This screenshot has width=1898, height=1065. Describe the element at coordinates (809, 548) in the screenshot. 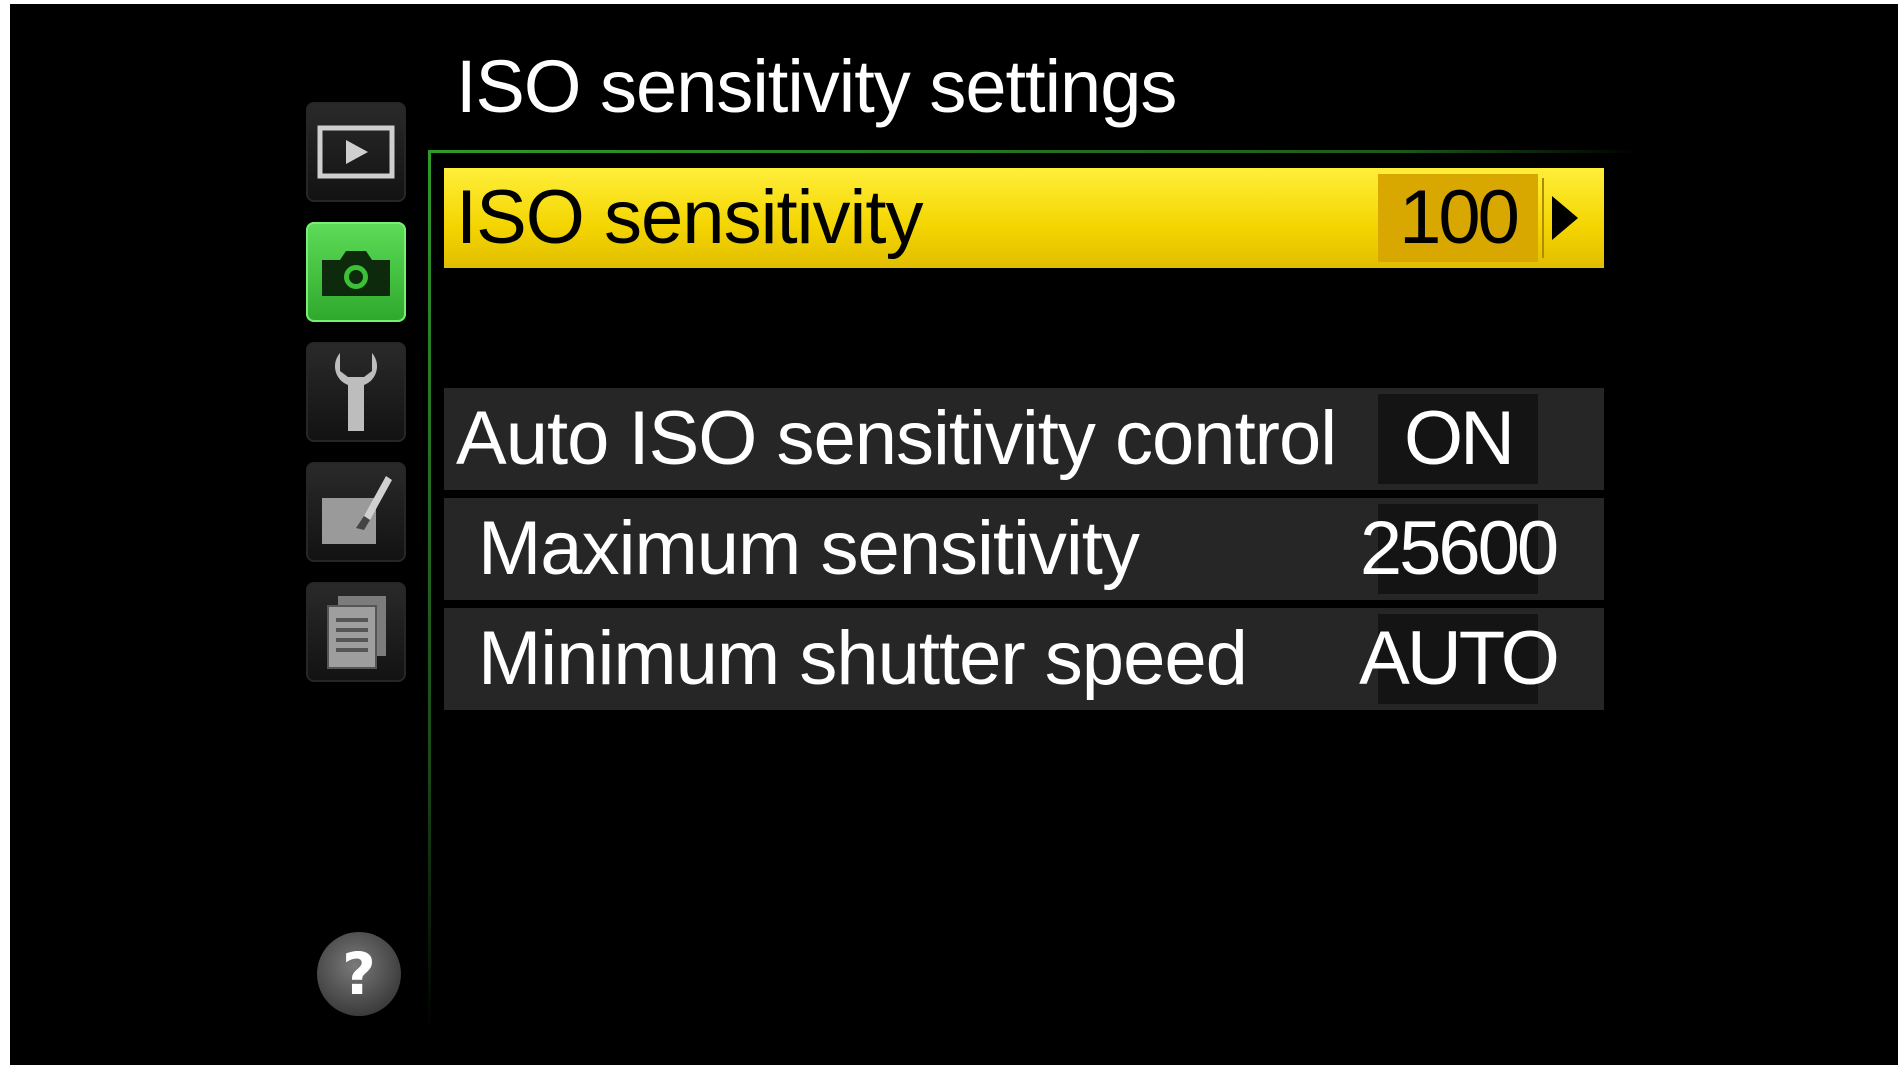

I see `menu-item-label: Maximum sensitivity` at that location.